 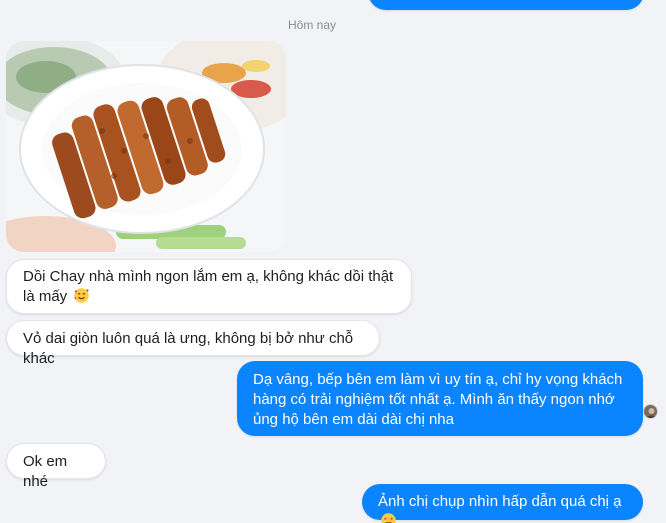 I want to click on avatar-image, so click(x=650, y=411).